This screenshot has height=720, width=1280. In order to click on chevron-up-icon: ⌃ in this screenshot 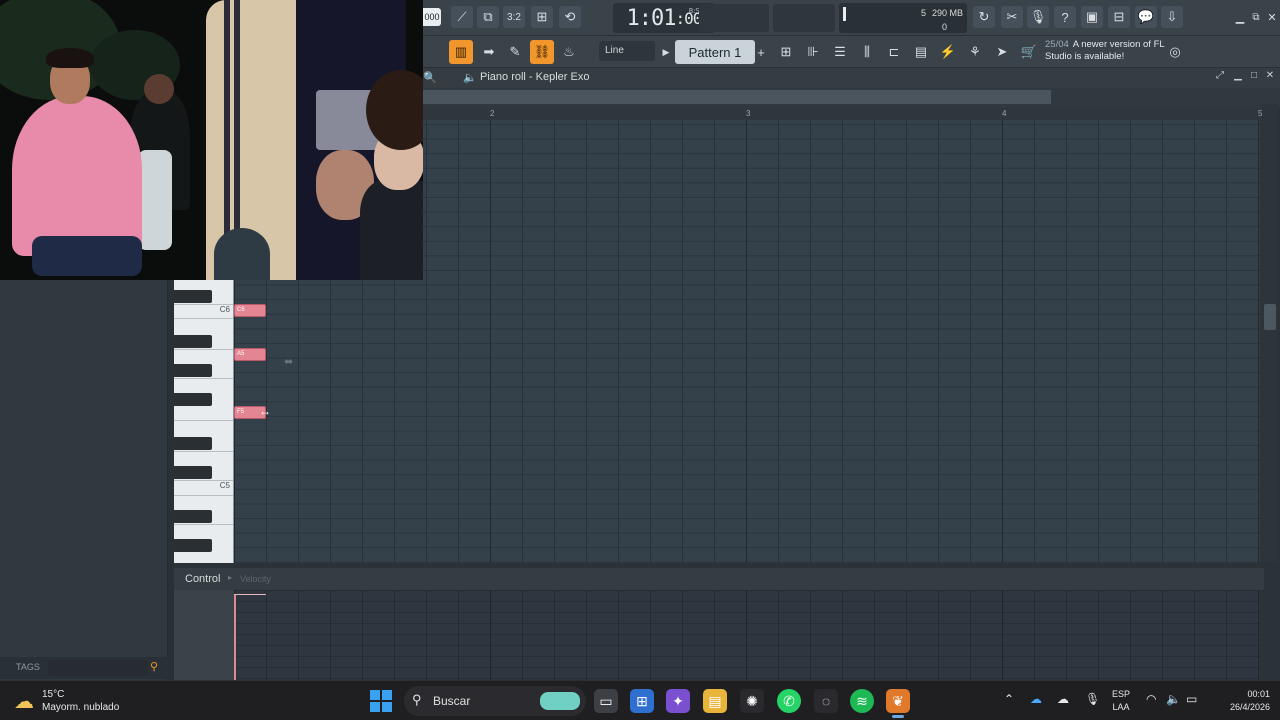, I will do `click(1009, 699)`.